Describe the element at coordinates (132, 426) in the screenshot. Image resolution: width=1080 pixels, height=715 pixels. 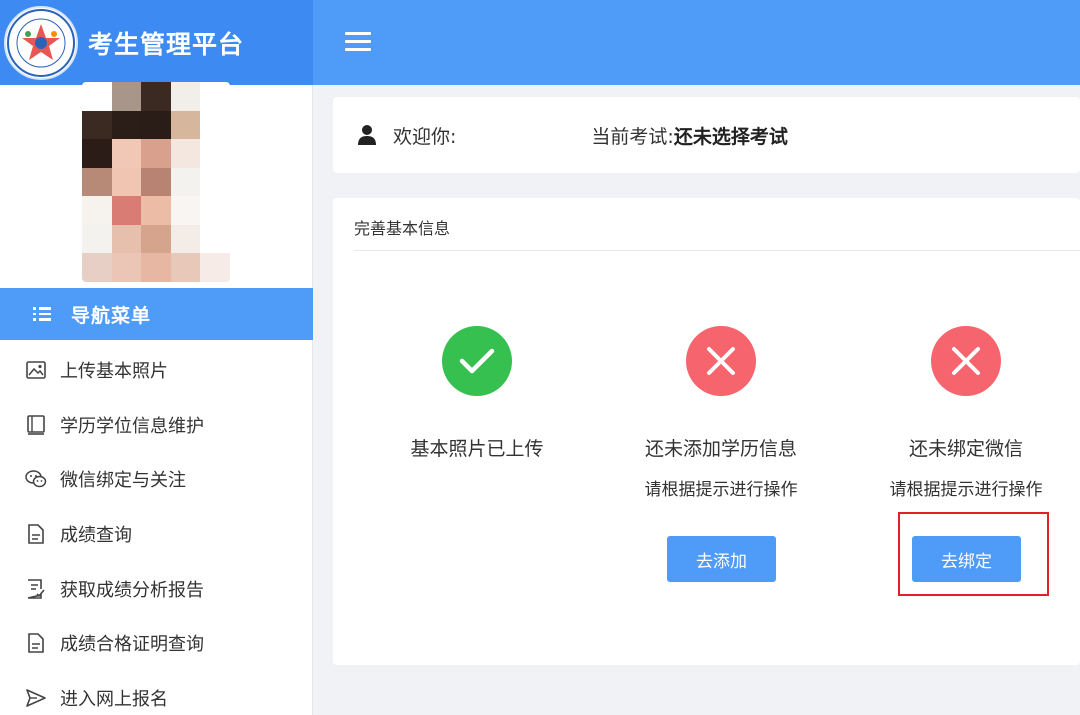
I see `sidebar-item-label: 学历学位信息维护` at that location.